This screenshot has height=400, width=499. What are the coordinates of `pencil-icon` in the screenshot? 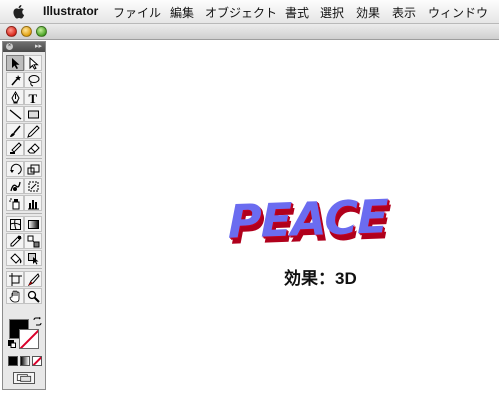 It's located at (33, 131).